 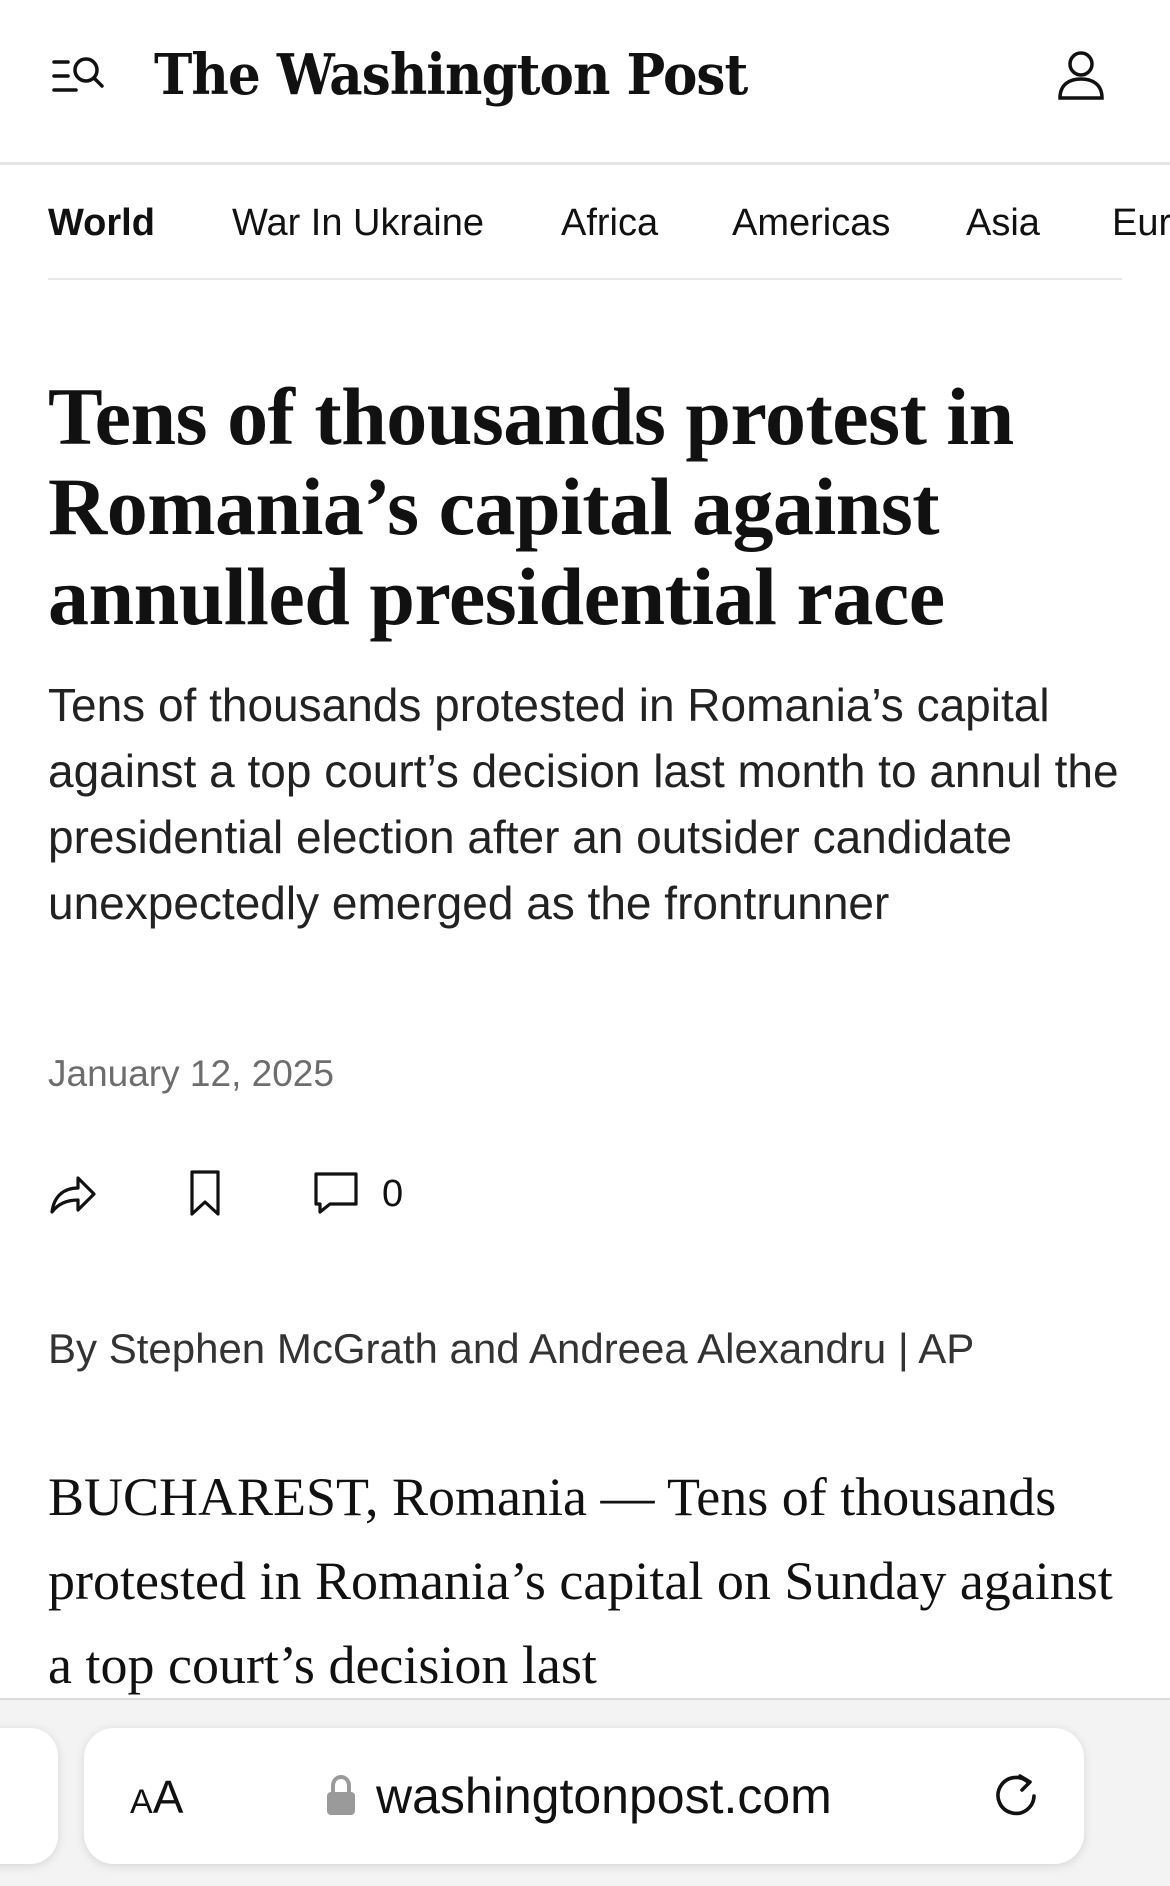 I want to click on url-text: washingtonpost.com, so click(x=604, y=1796).